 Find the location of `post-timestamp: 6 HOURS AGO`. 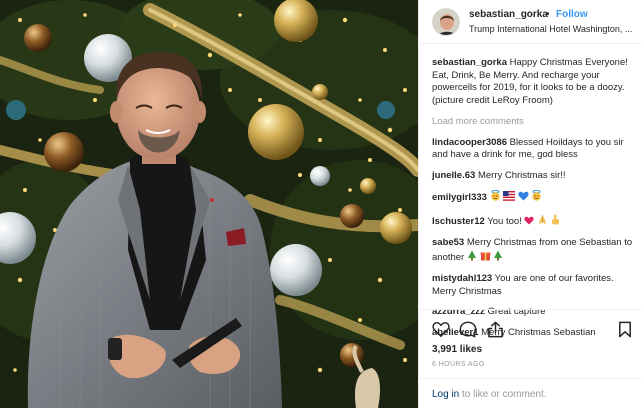

post-timestamp: 6 HOURS AGO is located at coordinates (458, 364).